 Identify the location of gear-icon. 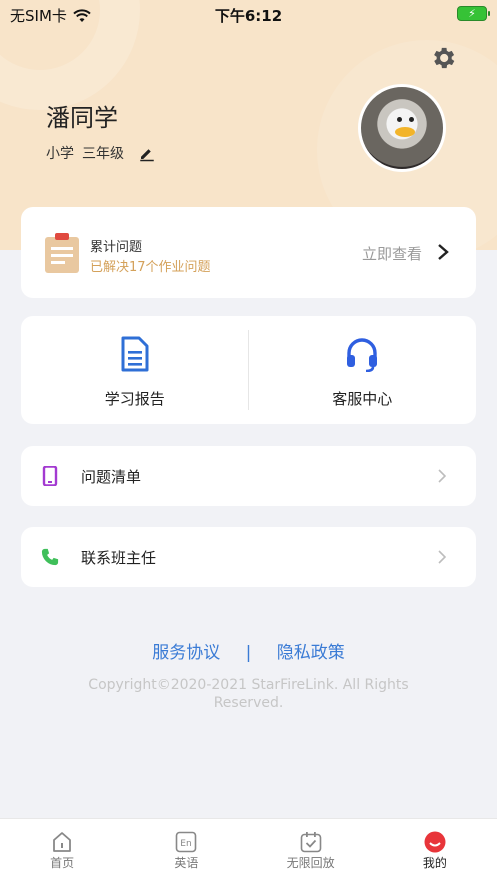
(443, 58).